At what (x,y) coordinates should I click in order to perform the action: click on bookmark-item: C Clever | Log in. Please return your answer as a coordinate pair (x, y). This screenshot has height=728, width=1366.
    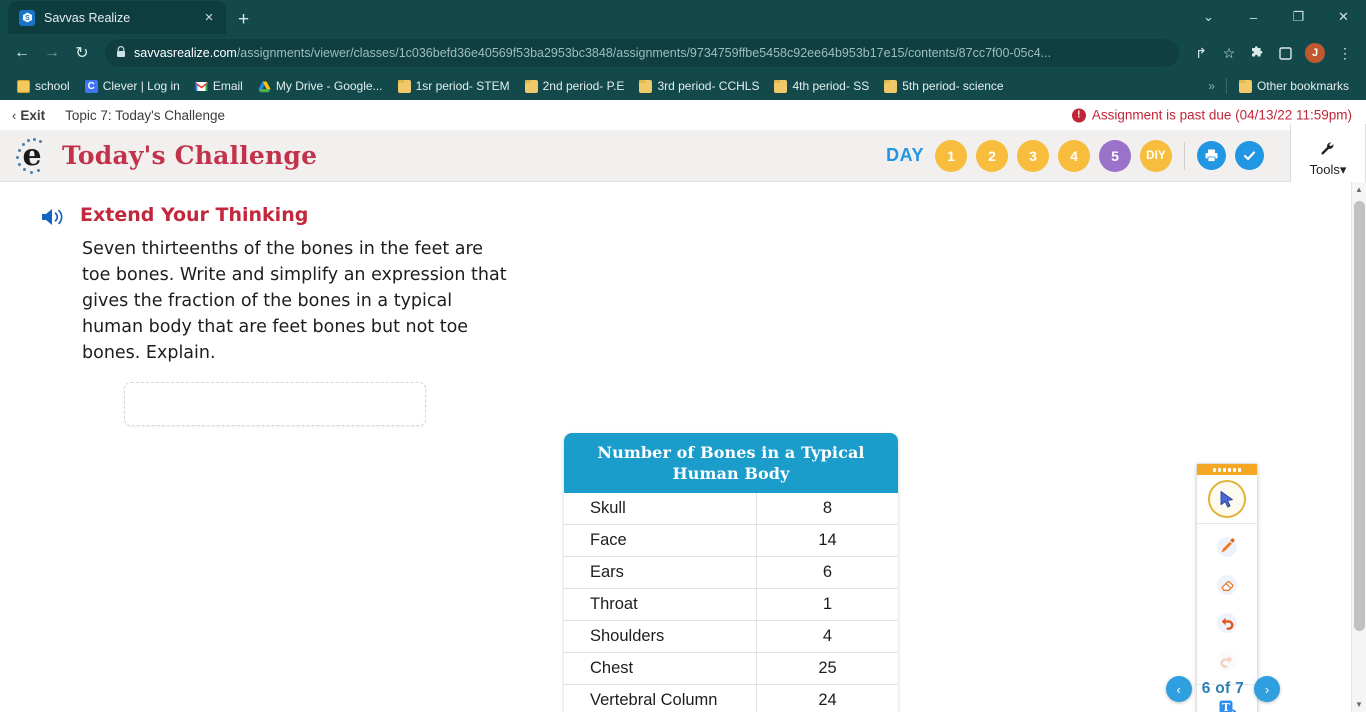
    Looking at the image, I should click on (132, 86).